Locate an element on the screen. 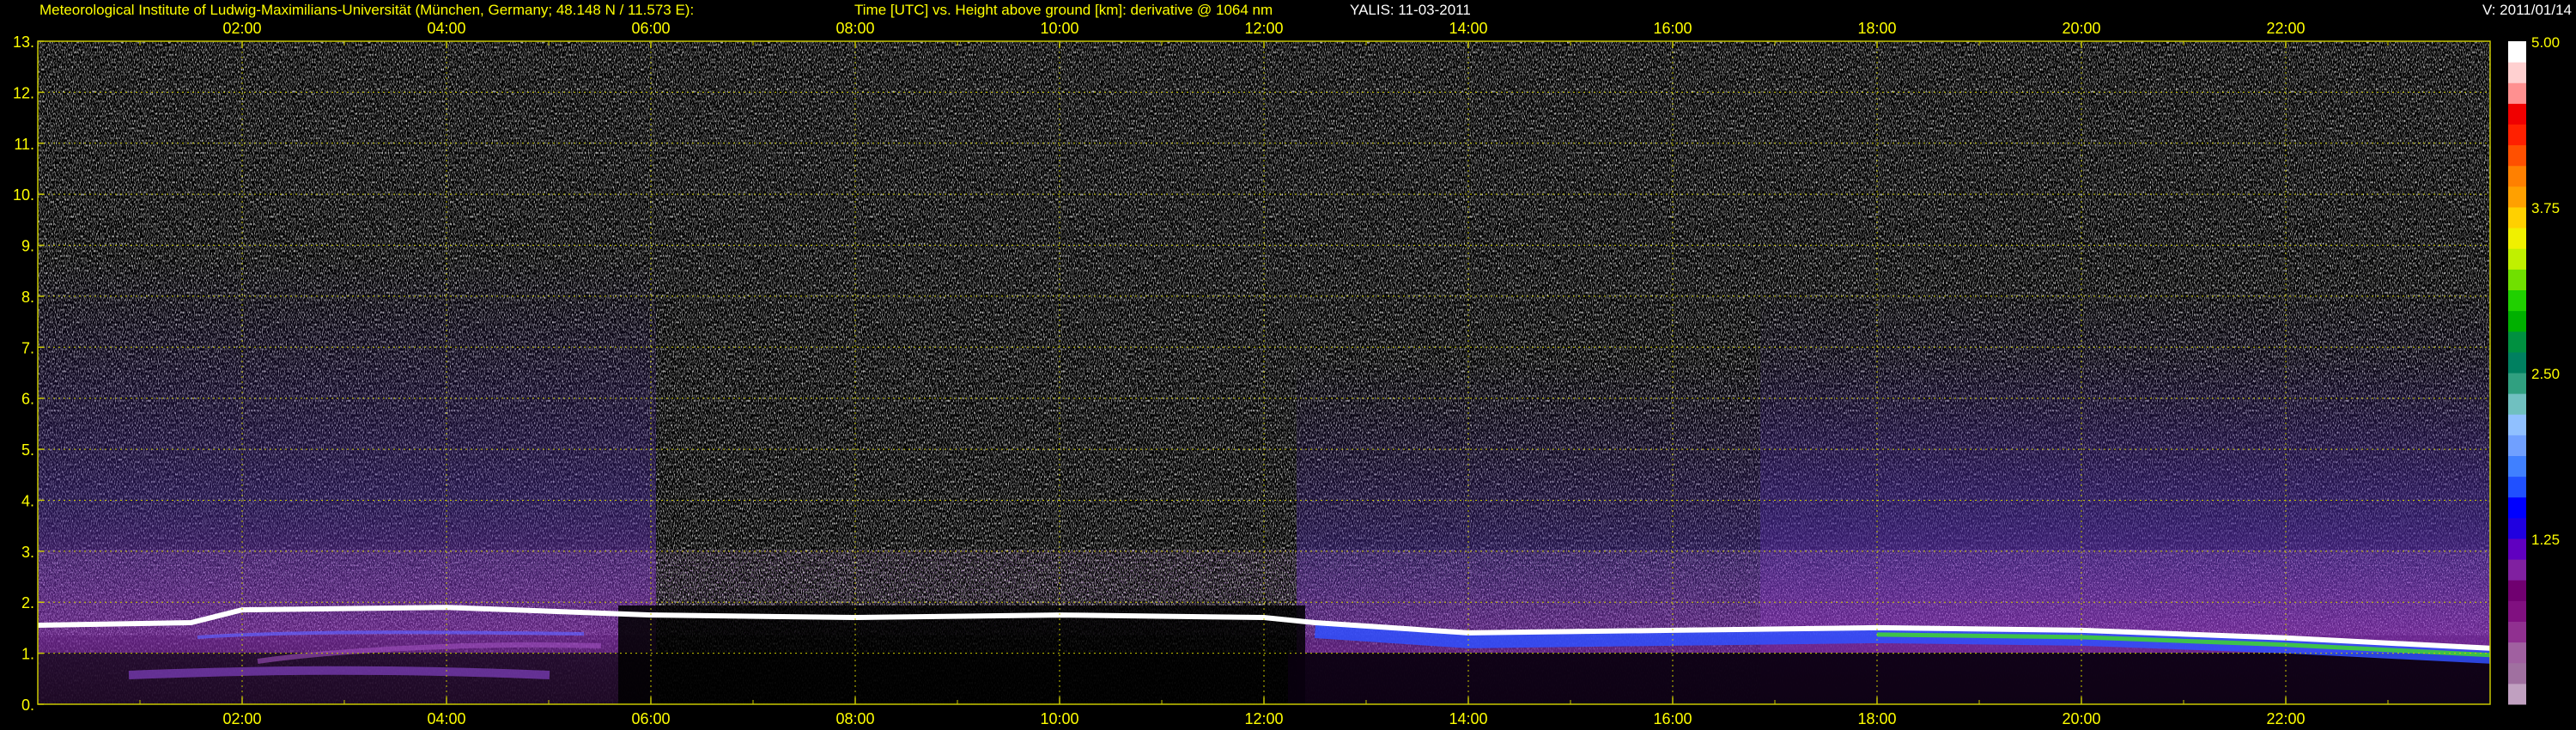 The image size is (2576, 730). x-tick-label-top: 02:00 is located at coordinates (241, 28).